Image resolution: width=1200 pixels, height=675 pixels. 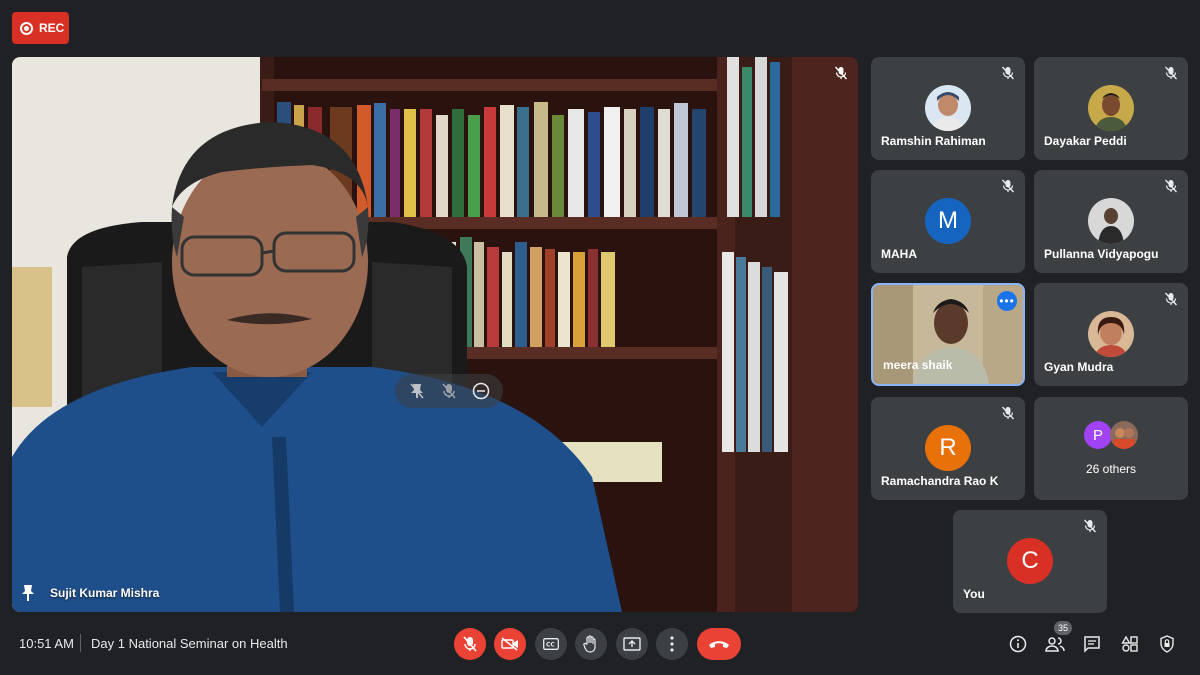 I want to click on hang-up-icon, so click(x=719, y=644).